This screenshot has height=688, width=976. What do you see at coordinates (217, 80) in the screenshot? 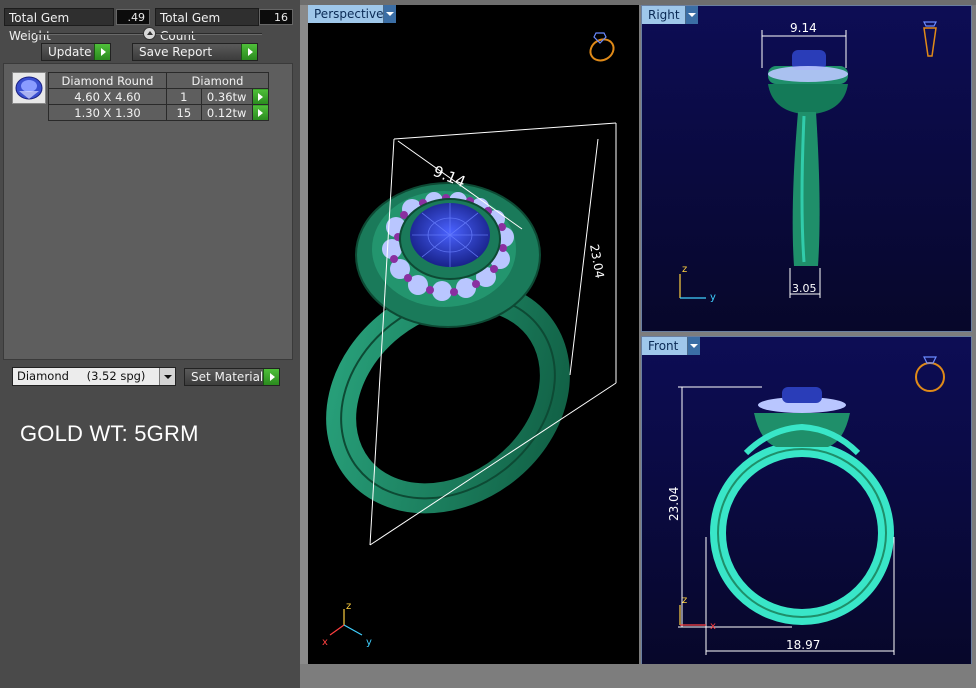
I see `gem-table-header-material: Diamond` at bounding box center [217, 80].